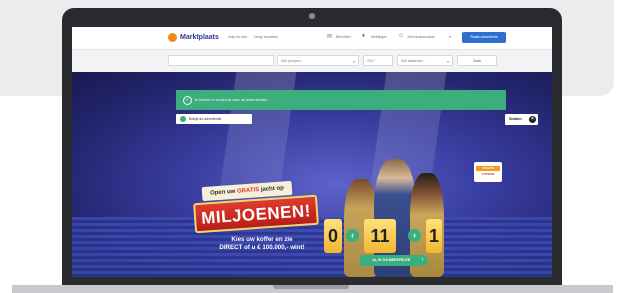  I want to click on arrow-circle-icon, so click(183, 119).